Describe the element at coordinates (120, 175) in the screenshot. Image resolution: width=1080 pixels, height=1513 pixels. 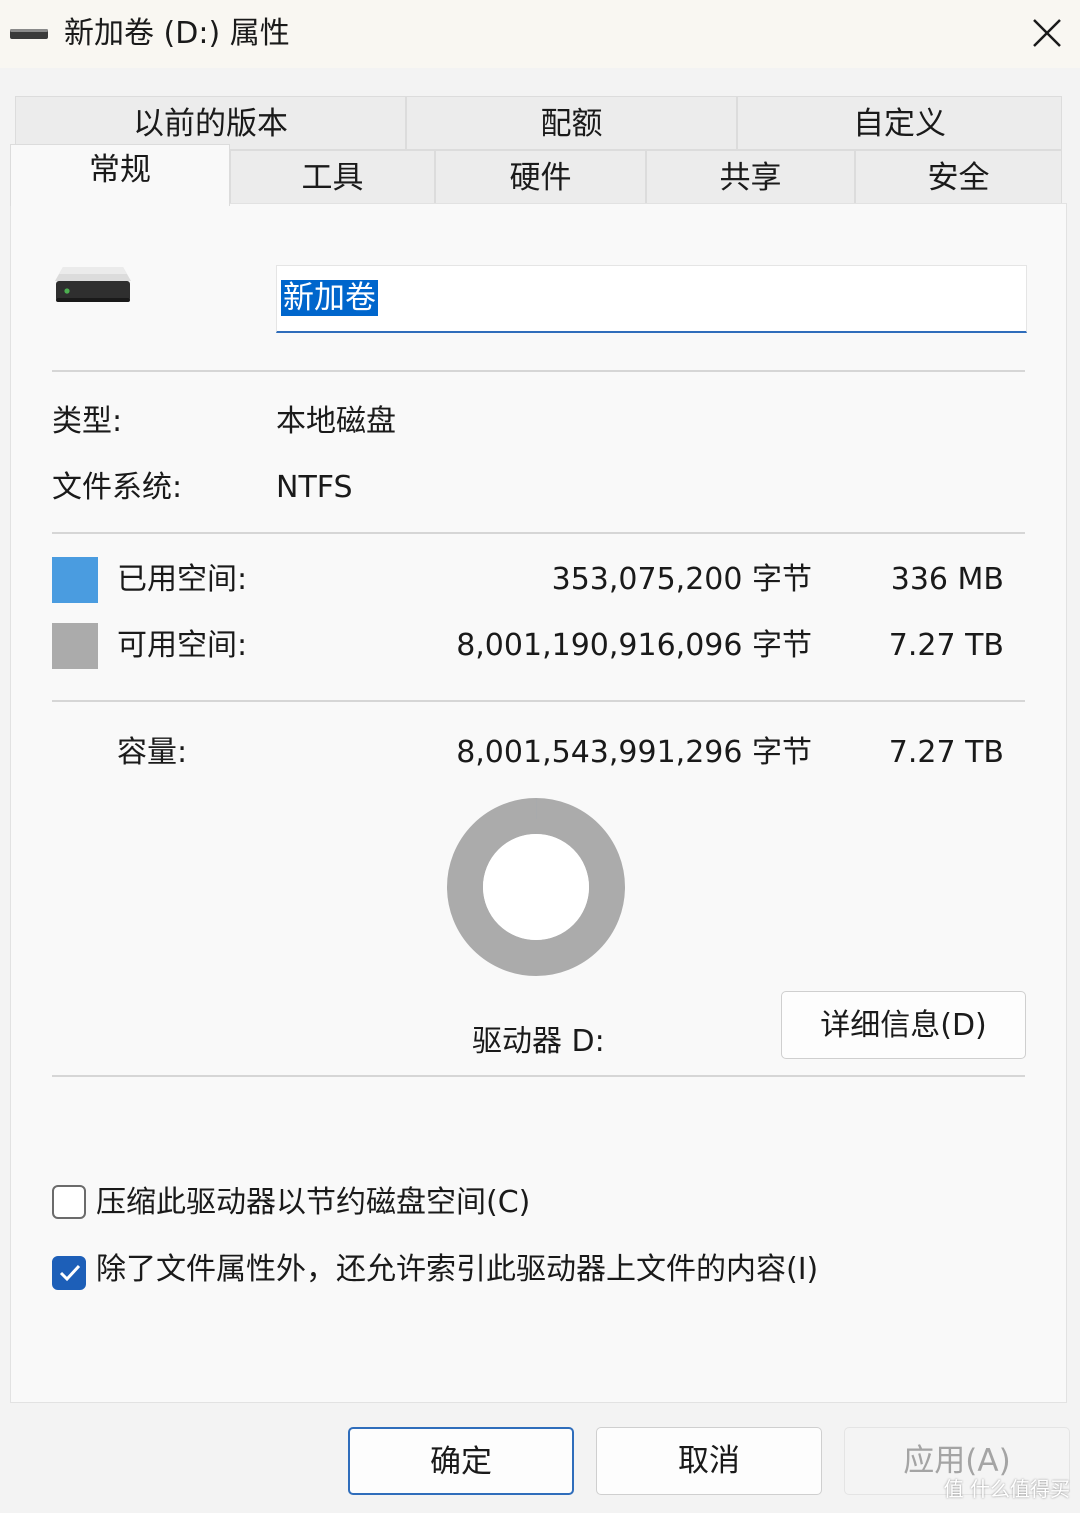
I see `tab-general: 常规` at that location.